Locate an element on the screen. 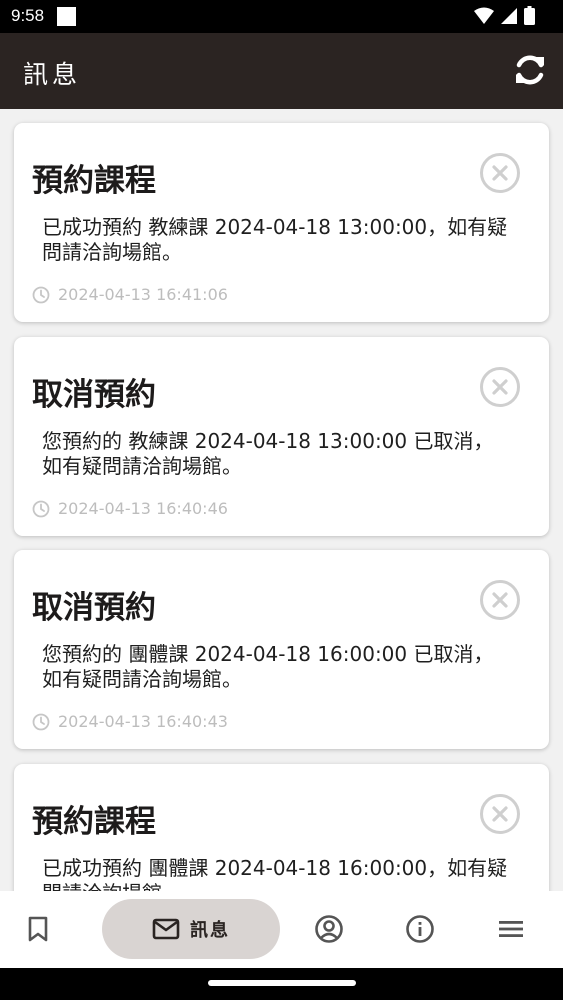  nav-menu is located at coordinates (511, 929).